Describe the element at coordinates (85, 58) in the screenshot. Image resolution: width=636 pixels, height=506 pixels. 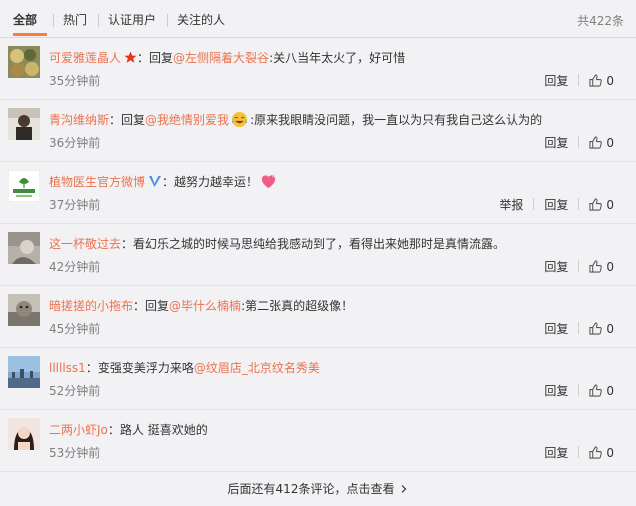
I see `comment-username: 可爱雅莲晶人` at that location.